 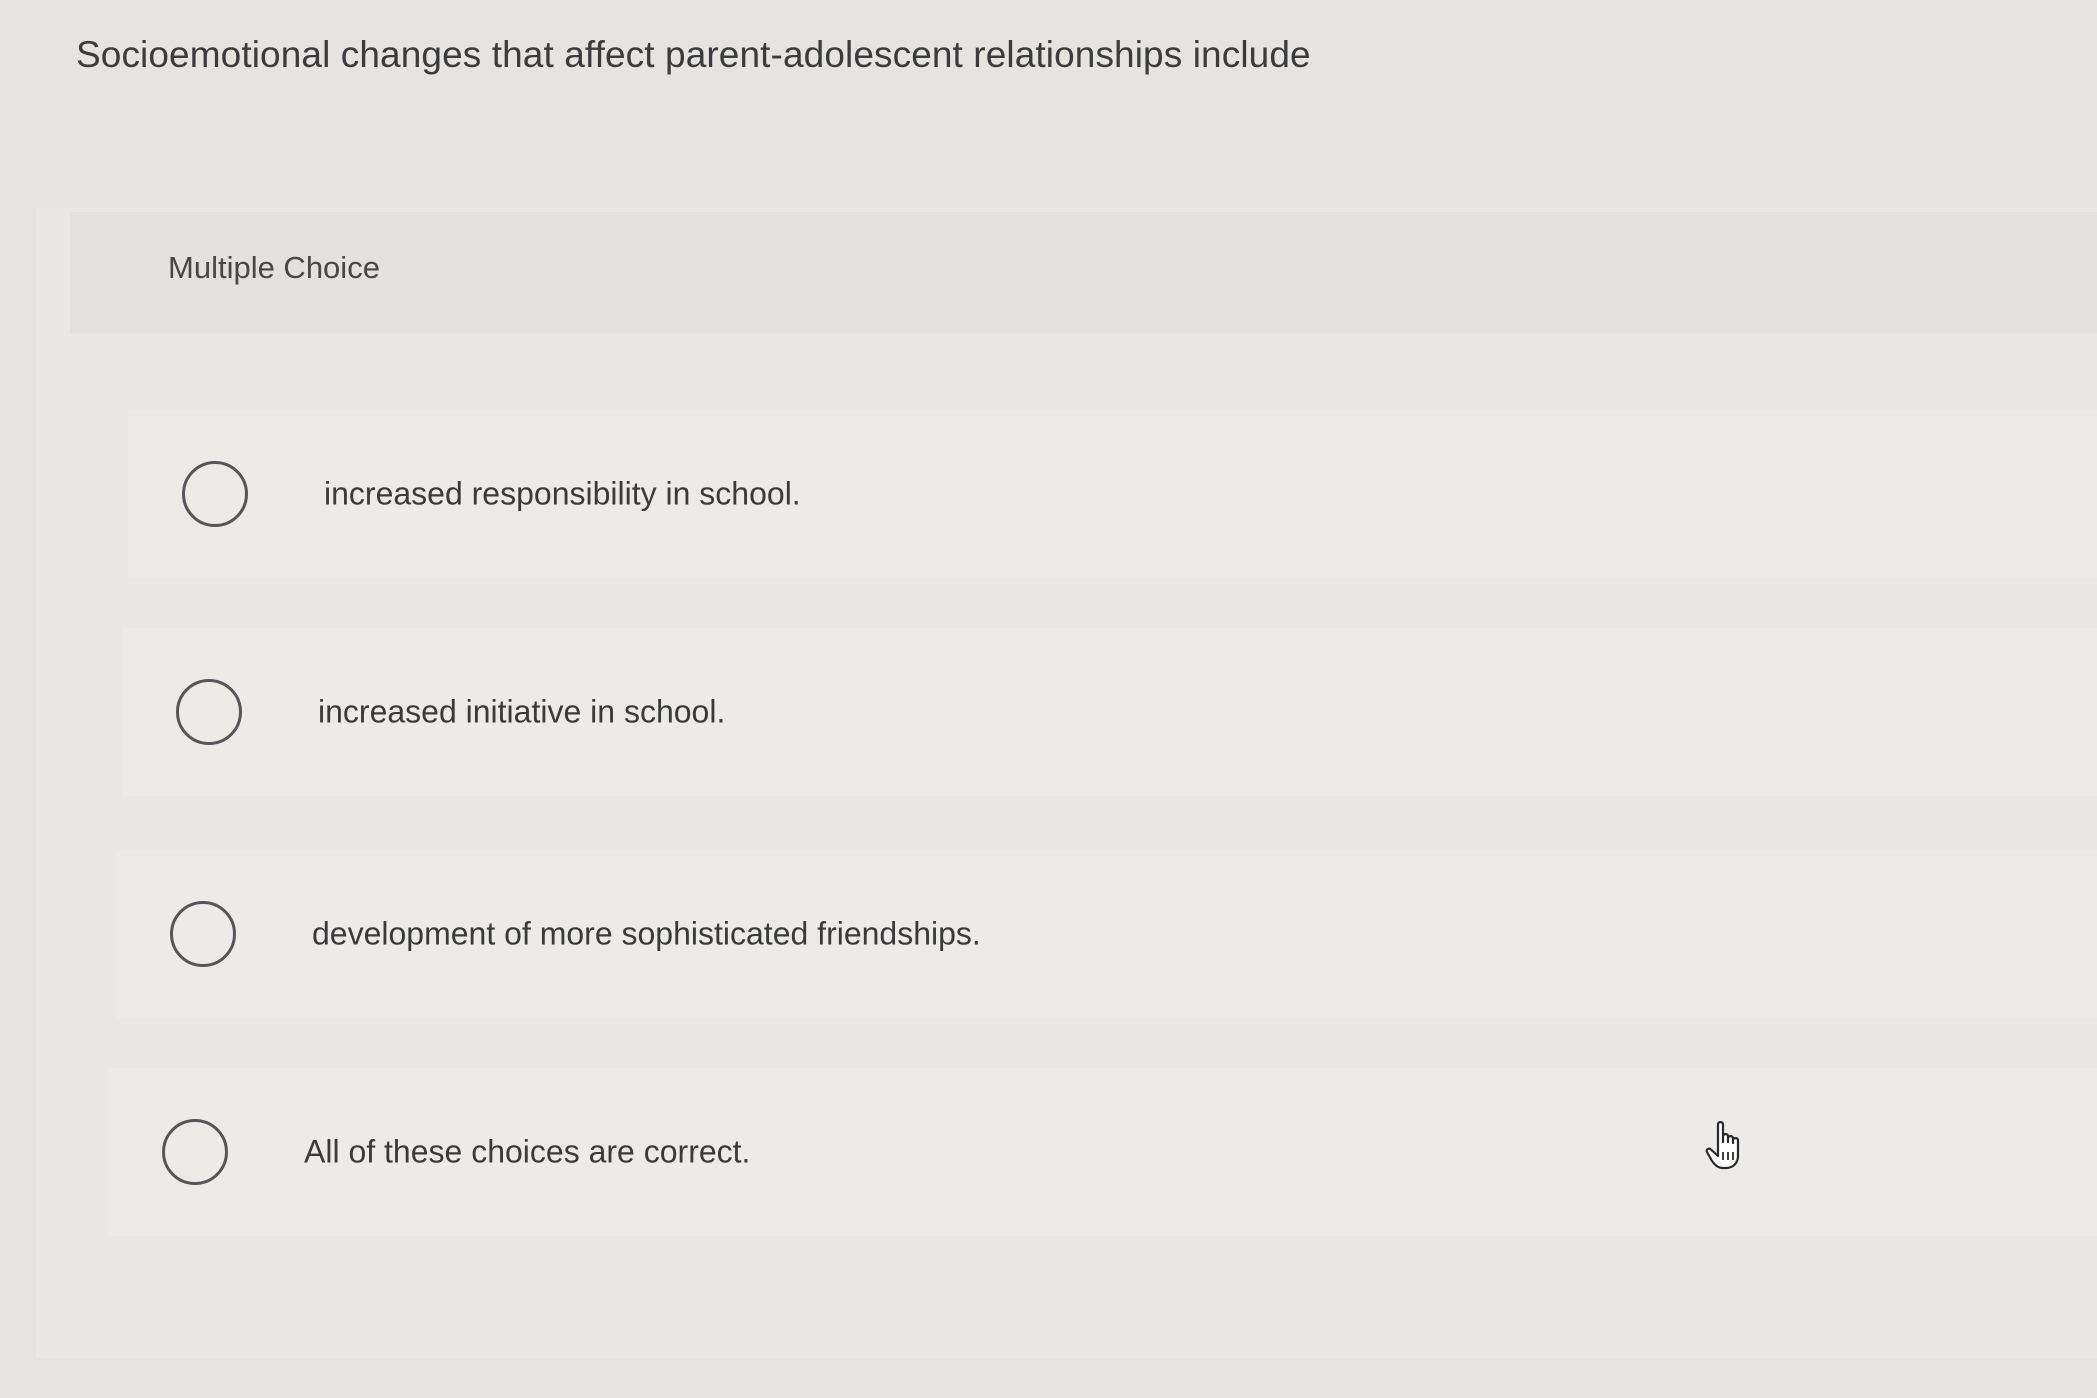 I want to click on choice-label-2: increased initiative in school., so click(x=521, y=712).